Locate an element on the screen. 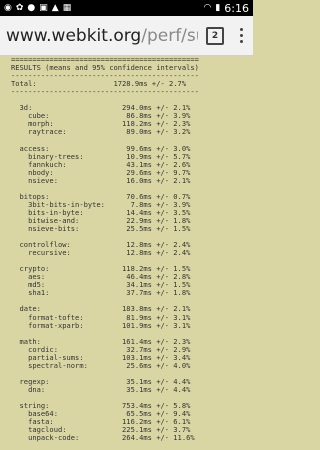  chrome-icon: ◉ is located at coordinates (8, 8).